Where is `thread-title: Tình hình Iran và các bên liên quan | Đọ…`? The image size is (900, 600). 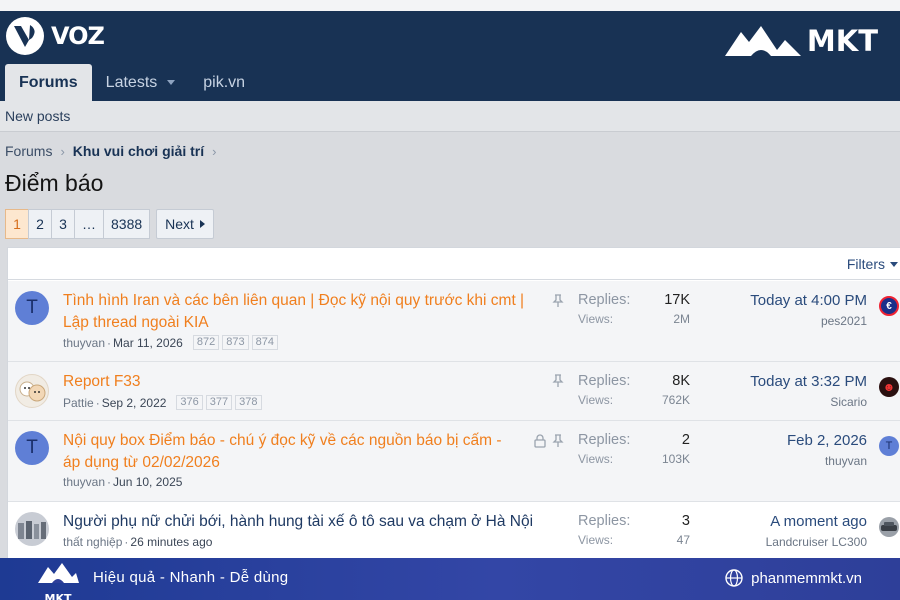
thread-title: Tình hình Iran và các bên liên quan | Đọ… is located at coordinates (303, 312).